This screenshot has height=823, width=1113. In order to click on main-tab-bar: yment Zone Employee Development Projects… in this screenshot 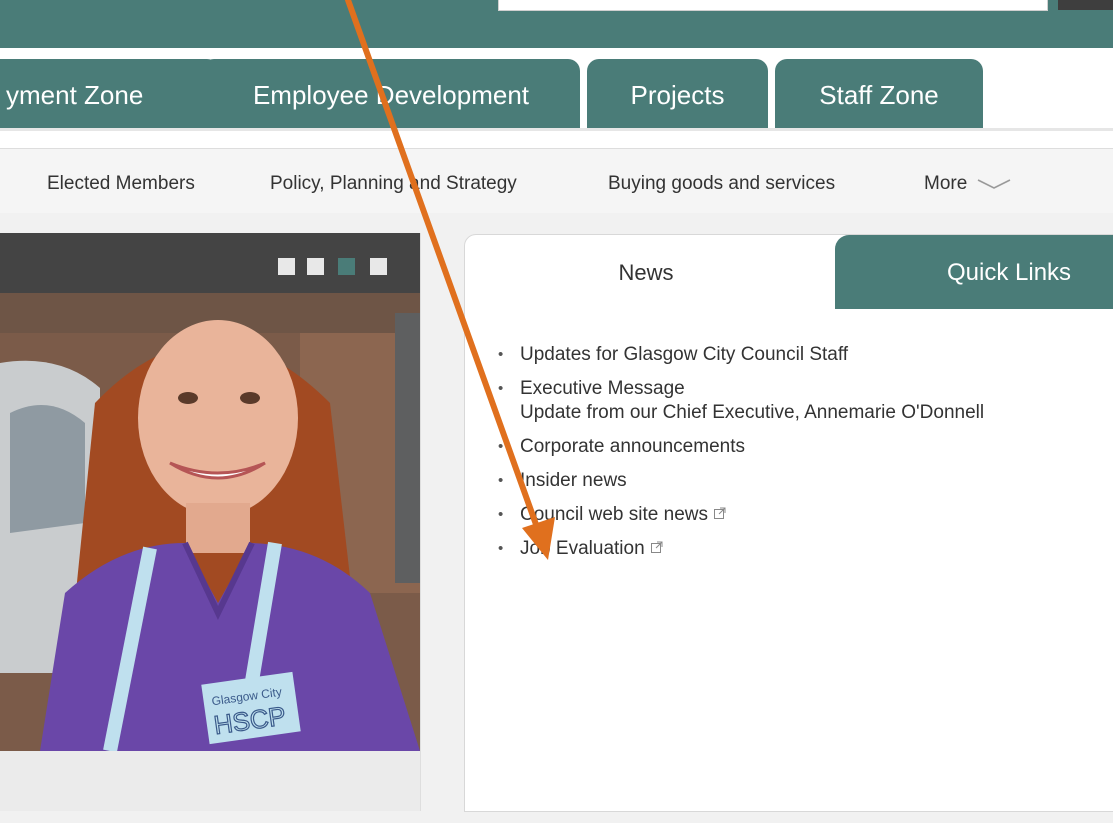, I will do `click(556, 90)`.